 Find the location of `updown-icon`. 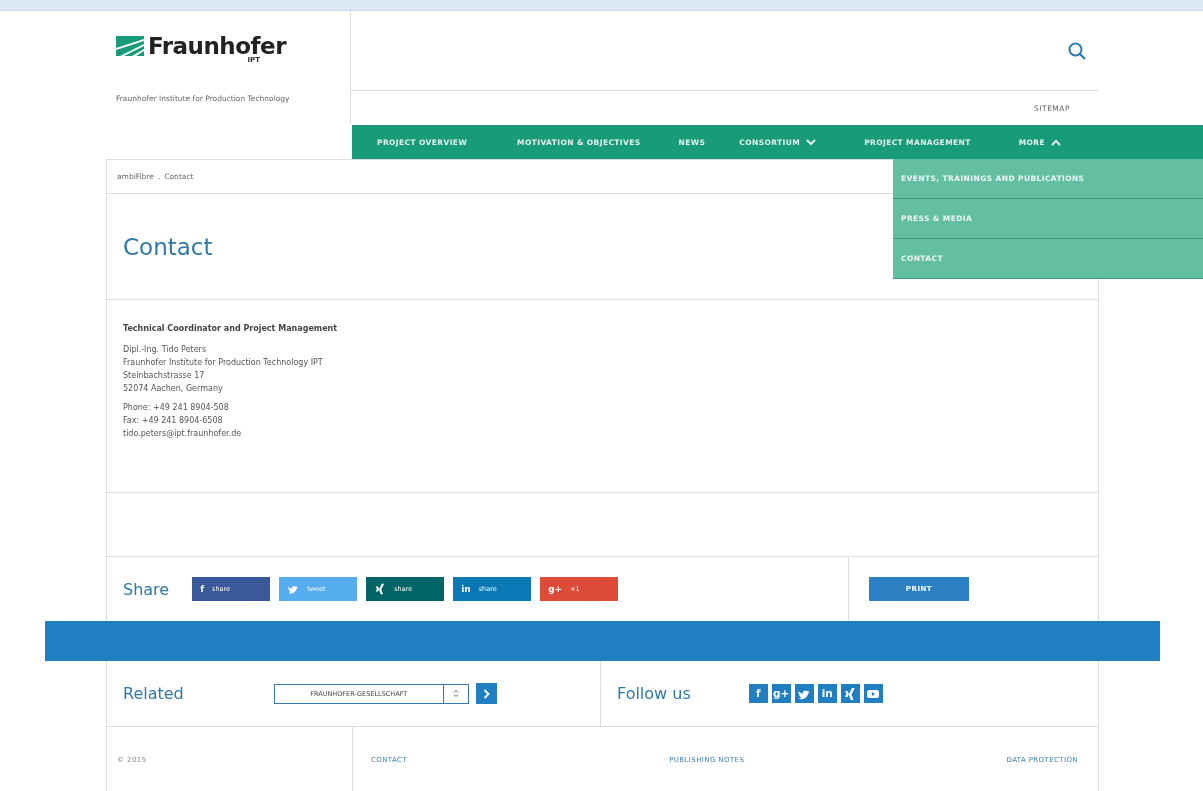

updown-icon is located at coordinates (455, 693).